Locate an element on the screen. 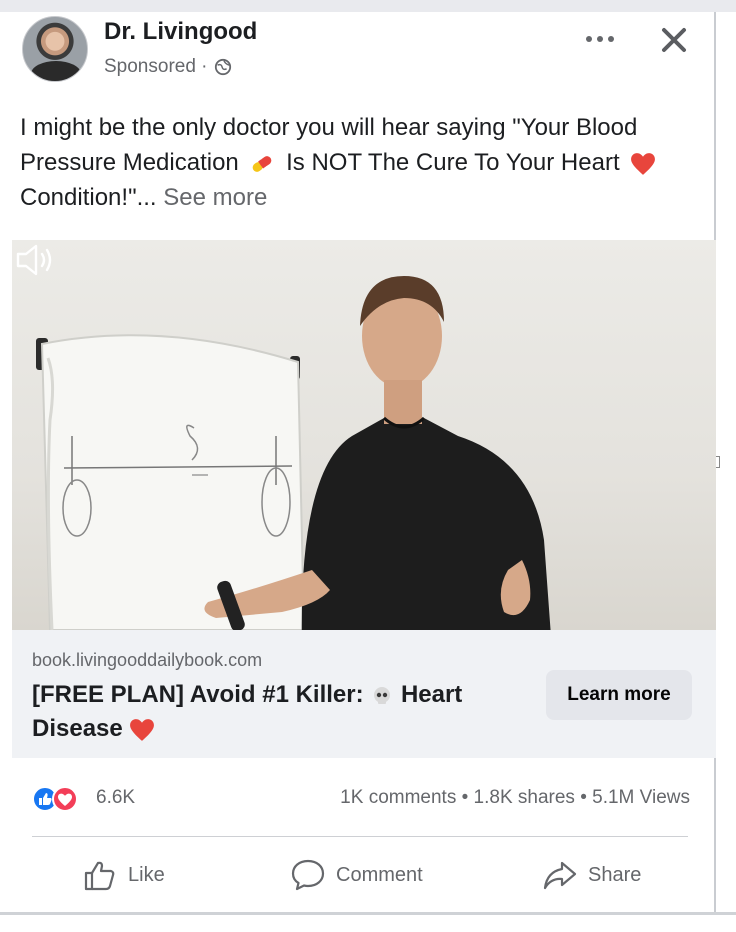 The height and width of the screenshot is (932, 736). engagement-summary: 1K comments • 1.8K shares • 5.1M Views is located at coordinates (488, 798).